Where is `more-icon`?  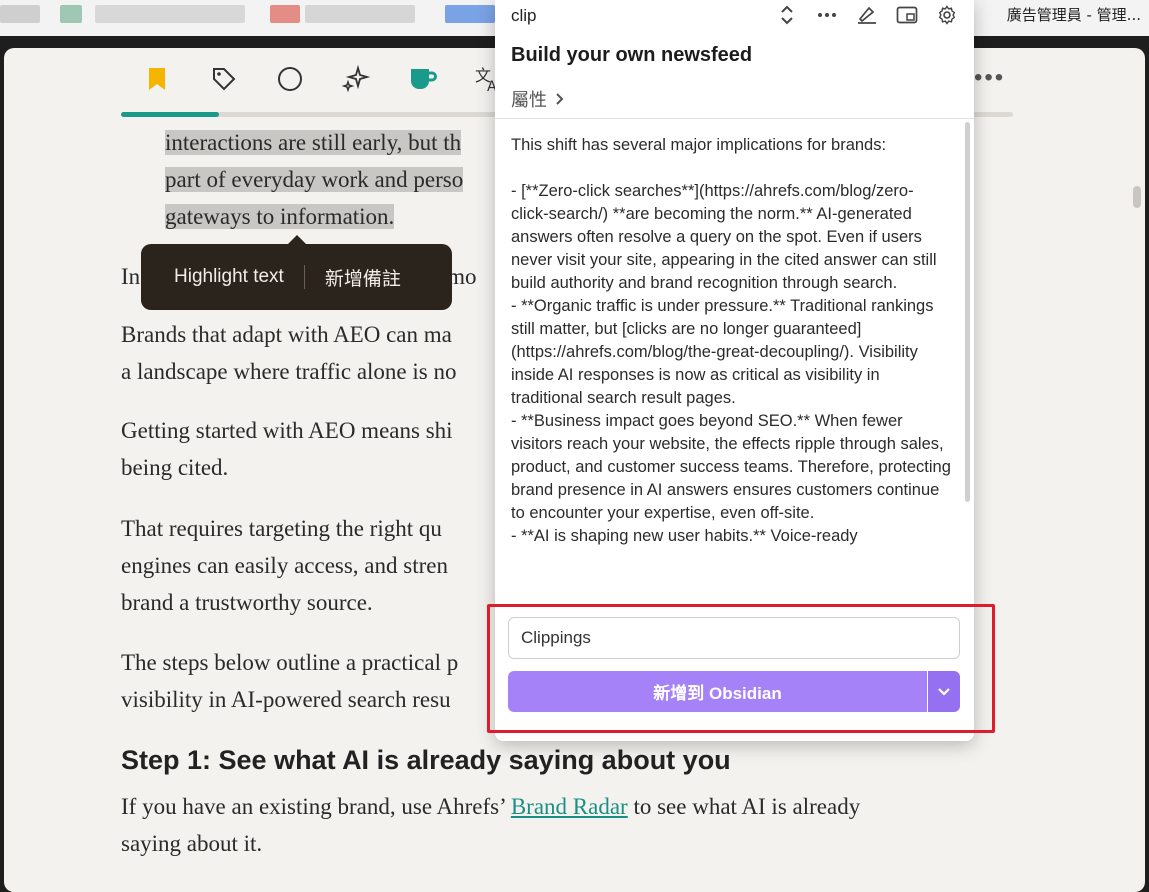
more-icon is located at coordinates (827, 15).